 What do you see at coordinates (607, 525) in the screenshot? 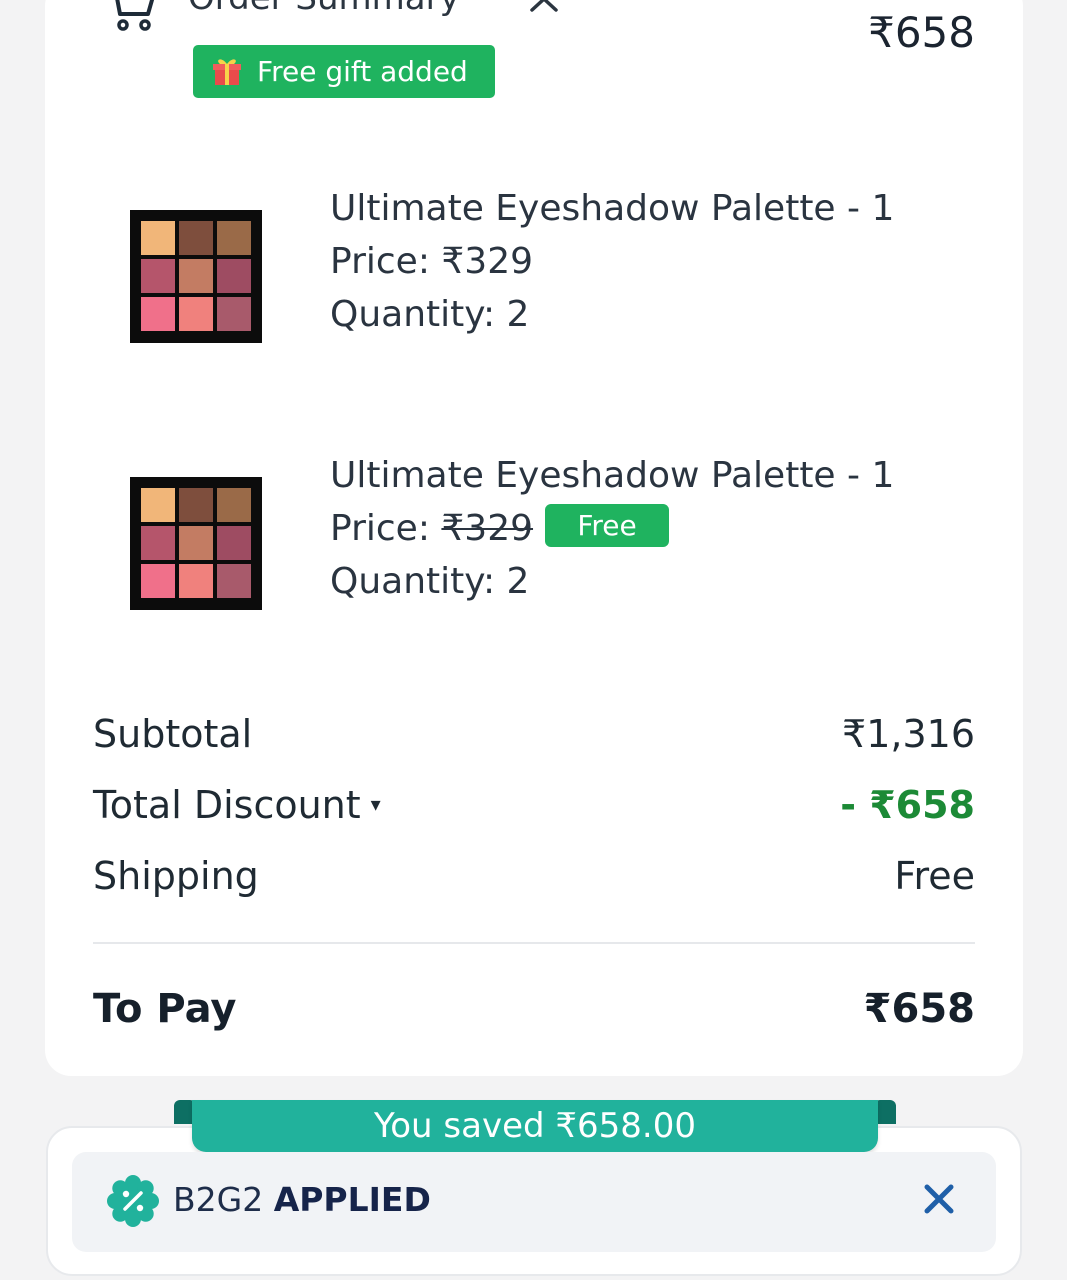
I see `free-item-badge: Free` at bounding box center [607, 525].